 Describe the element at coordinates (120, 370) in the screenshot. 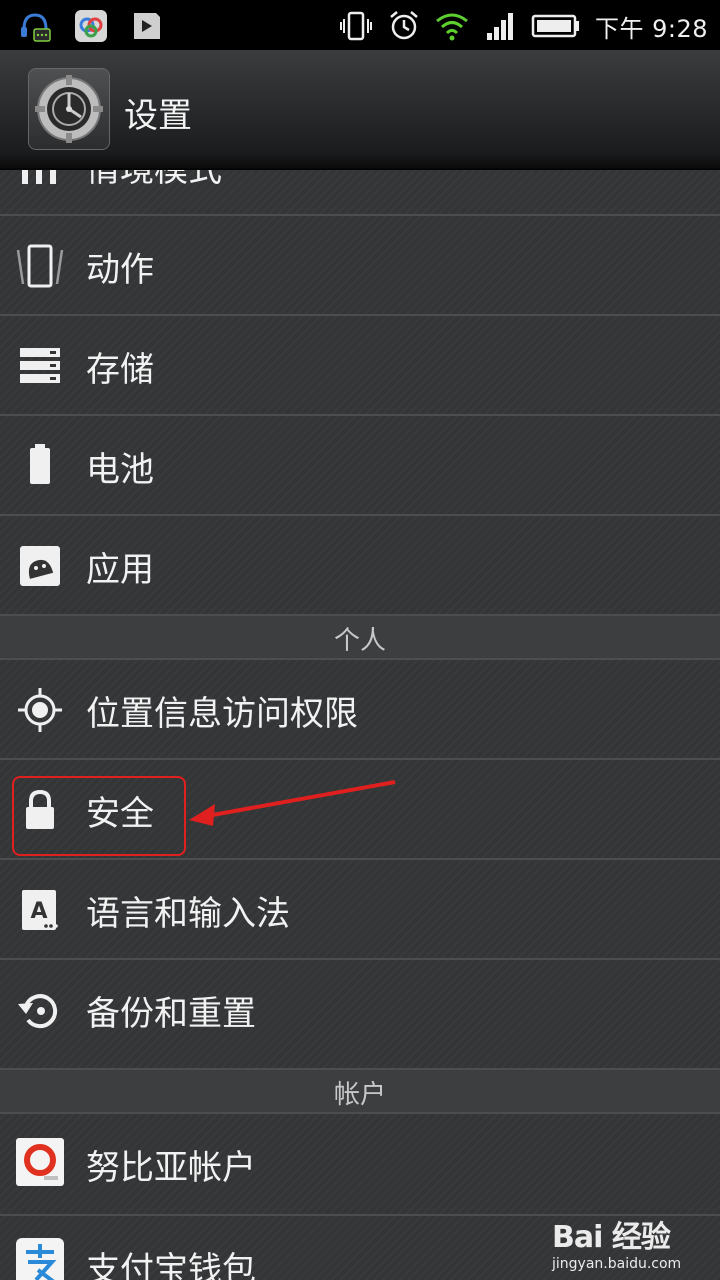

I see `settings-item-label: 存储` at that location.